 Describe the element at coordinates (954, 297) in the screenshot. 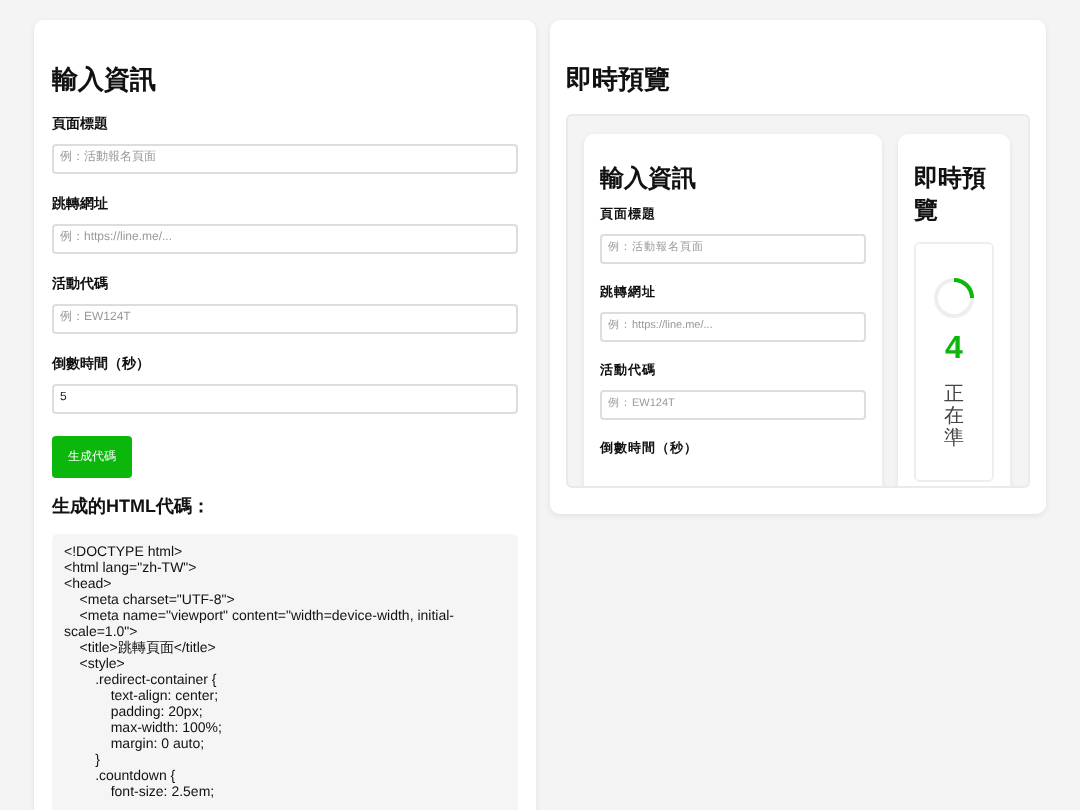

I see `loading-spinner-icon` at that location.